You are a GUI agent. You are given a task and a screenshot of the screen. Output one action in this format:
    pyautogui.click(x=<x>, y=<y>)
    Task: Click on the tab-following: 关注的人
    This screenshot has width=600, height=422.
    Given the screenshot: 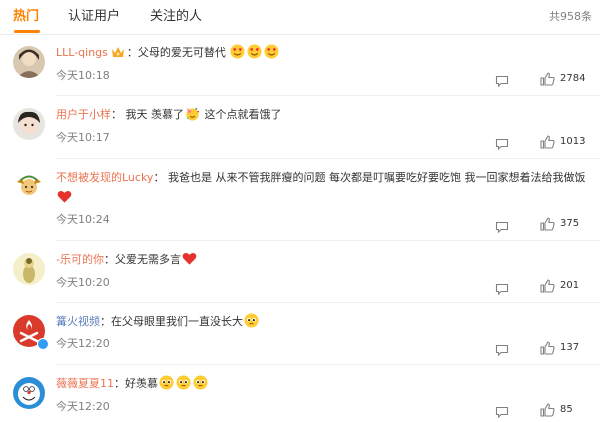 What is the action you would take?
    pyautogui.click(x=176, y=17)
    